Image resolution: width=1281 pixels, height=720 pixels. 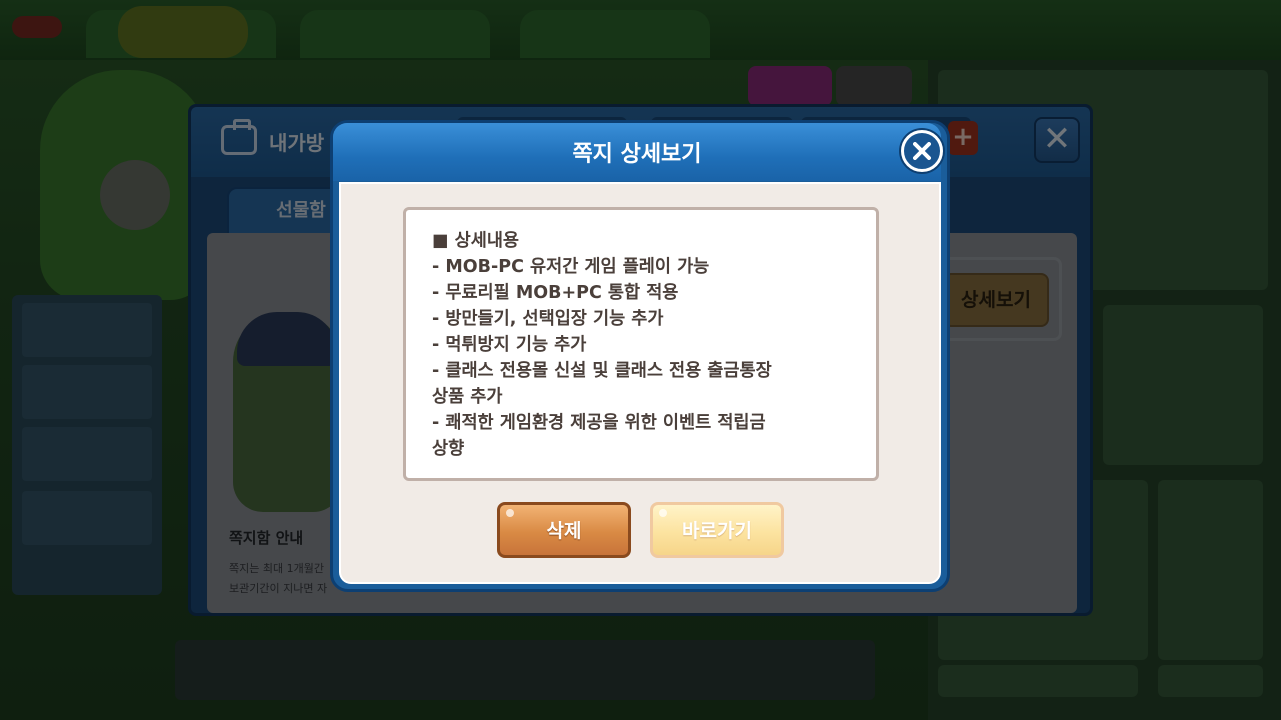 I want to click on content-line: - 무료리필 MOB+PC 통합 적용, so click(x=555, y=293).